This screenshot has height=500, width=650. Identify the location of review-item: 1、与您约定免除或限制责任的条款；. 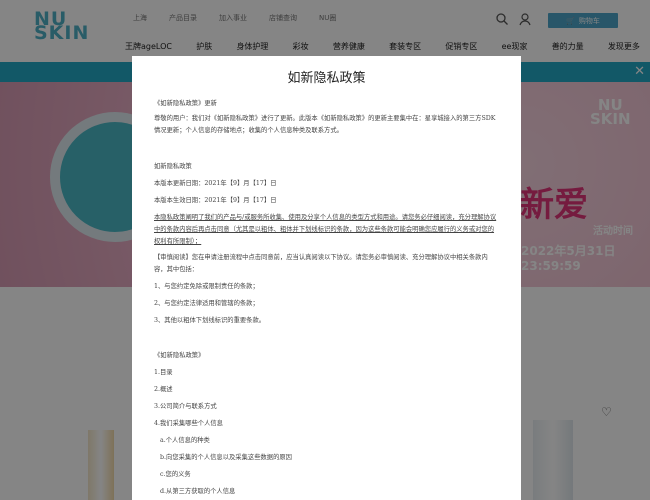
(206, 286).